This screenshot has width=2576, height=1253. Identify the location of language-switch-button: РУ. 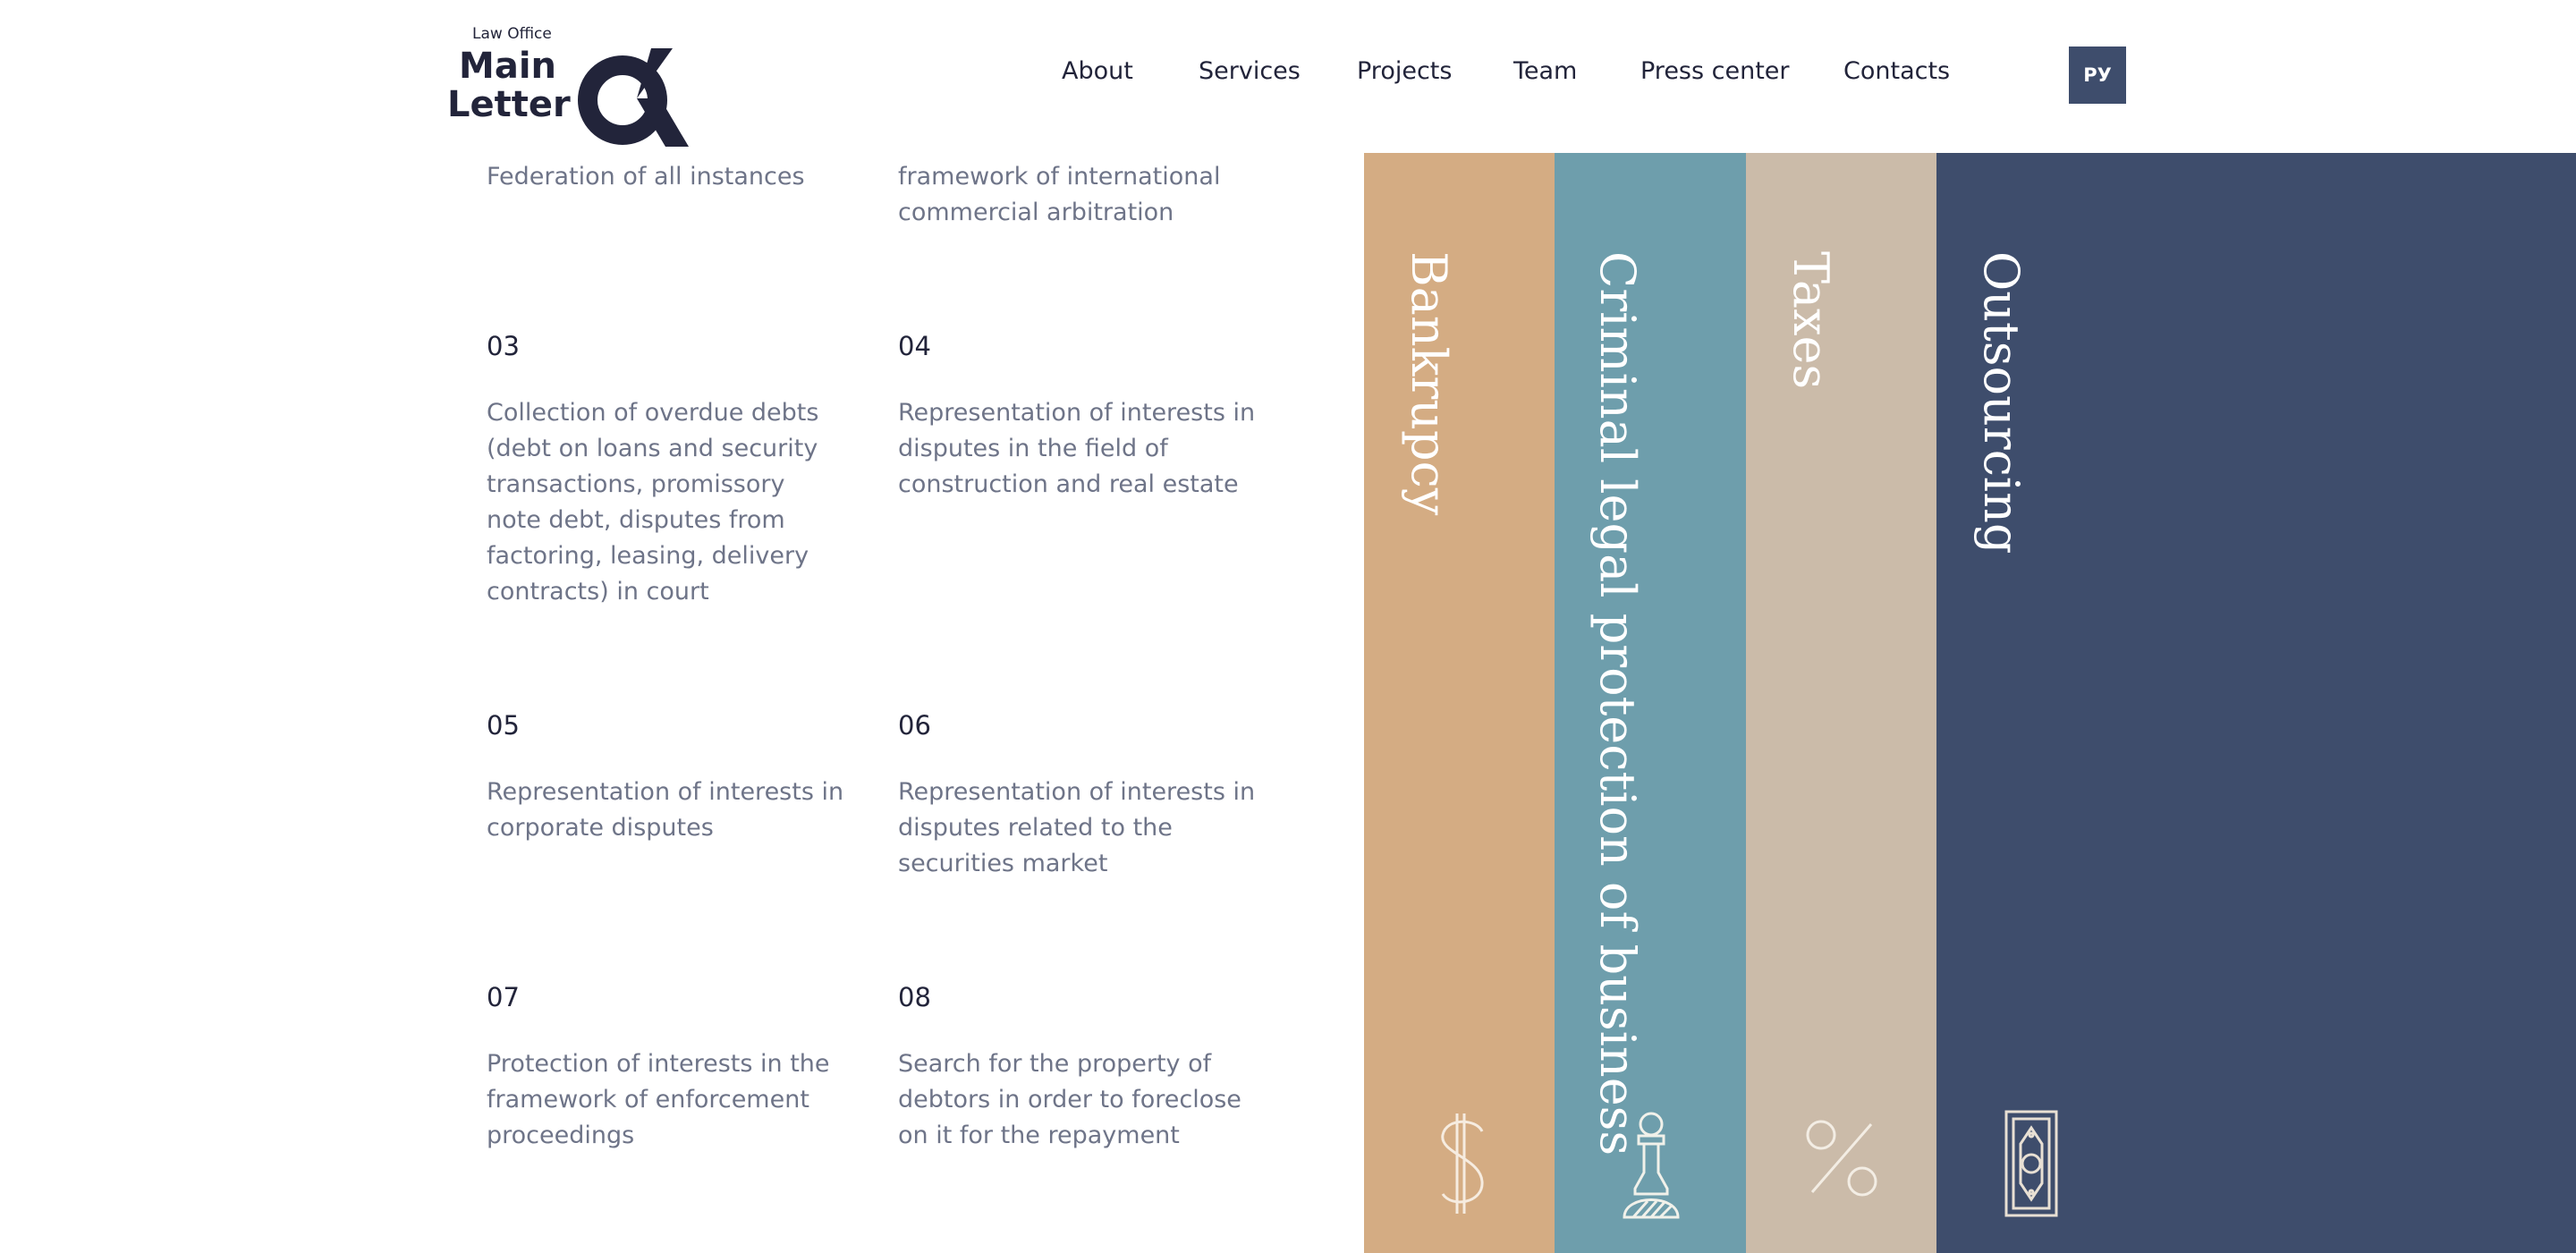
(2097, 75).